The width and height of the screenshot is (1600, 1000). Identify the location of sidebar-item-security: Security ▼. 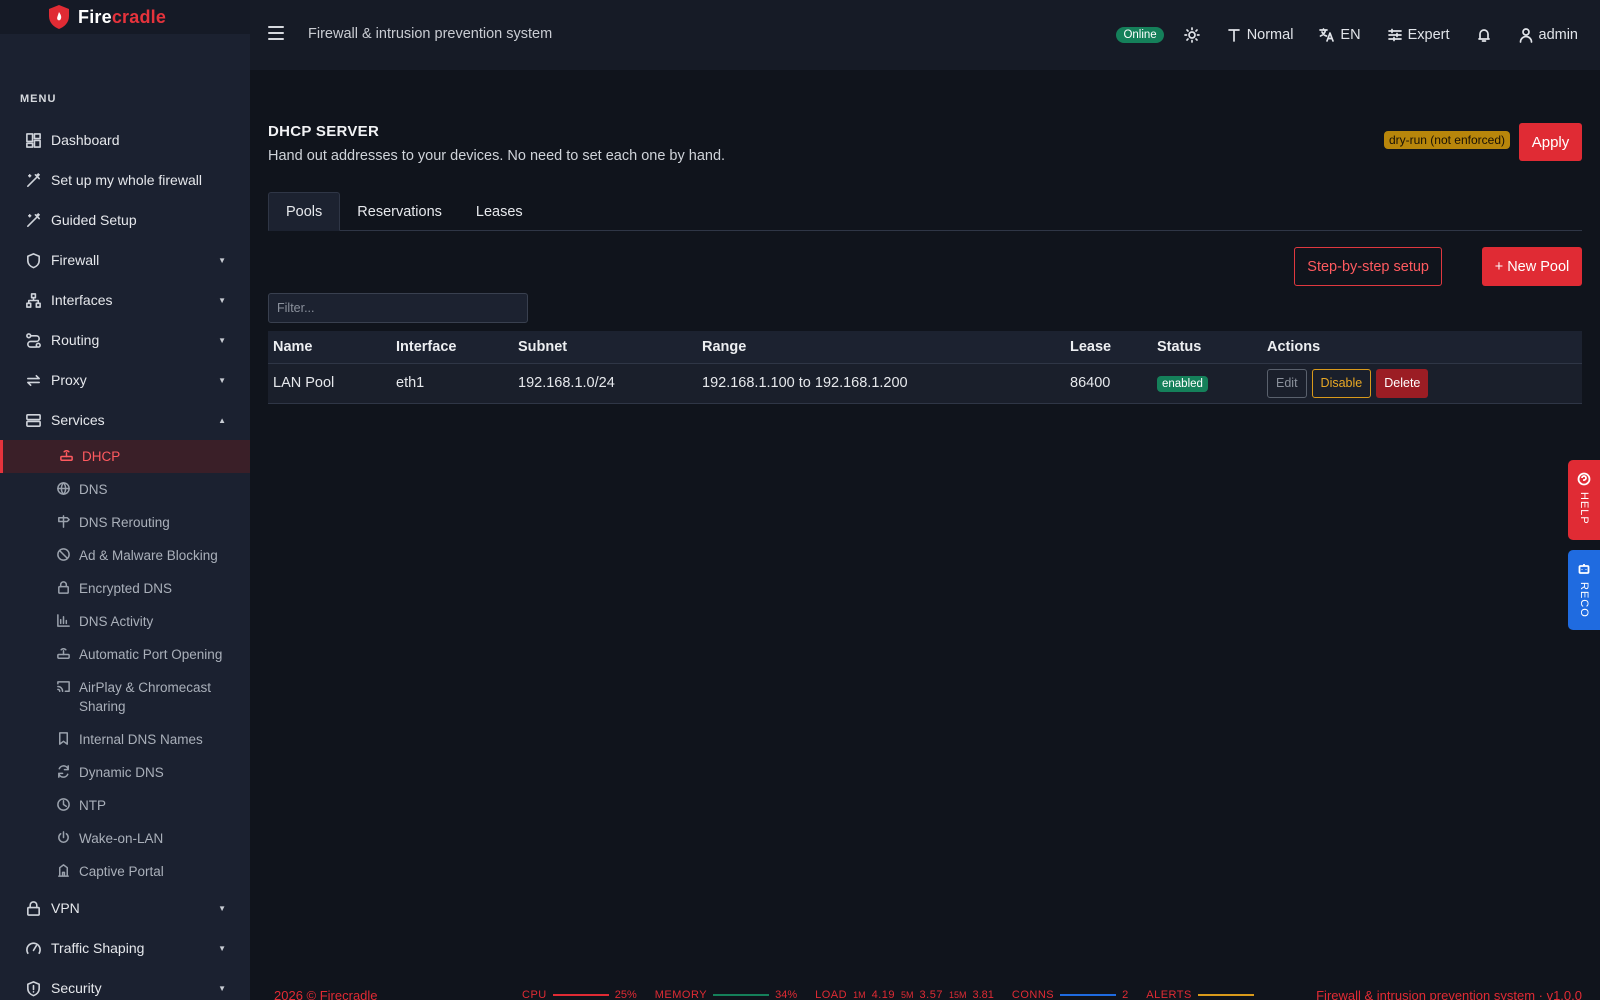
(125, 984).